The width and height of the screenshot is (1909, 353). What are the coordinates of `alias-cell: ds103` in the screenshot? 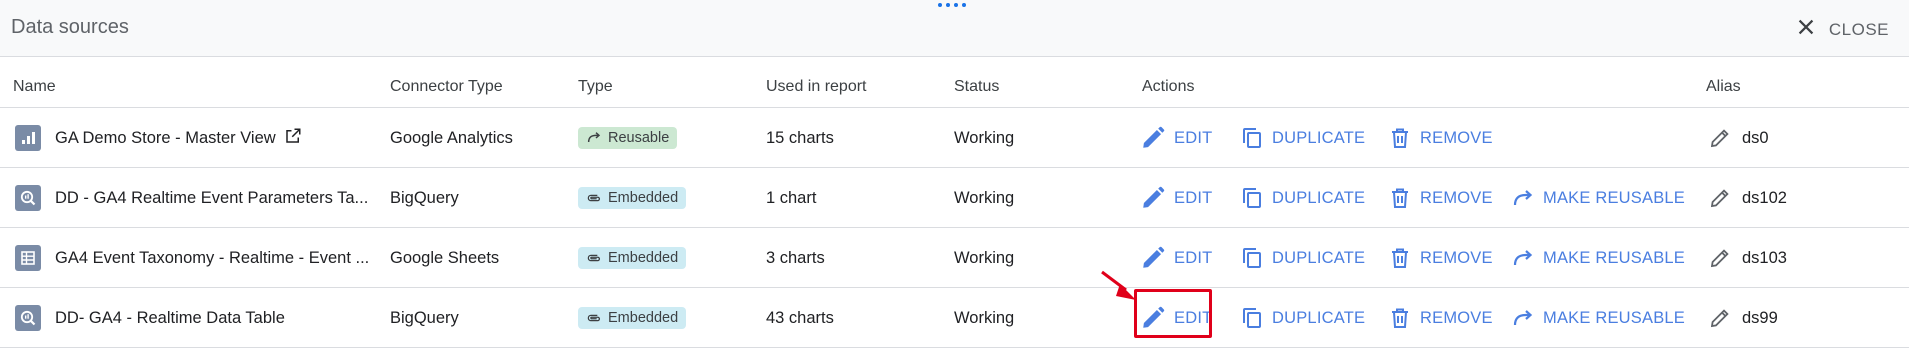 It's located at (1747, 258).